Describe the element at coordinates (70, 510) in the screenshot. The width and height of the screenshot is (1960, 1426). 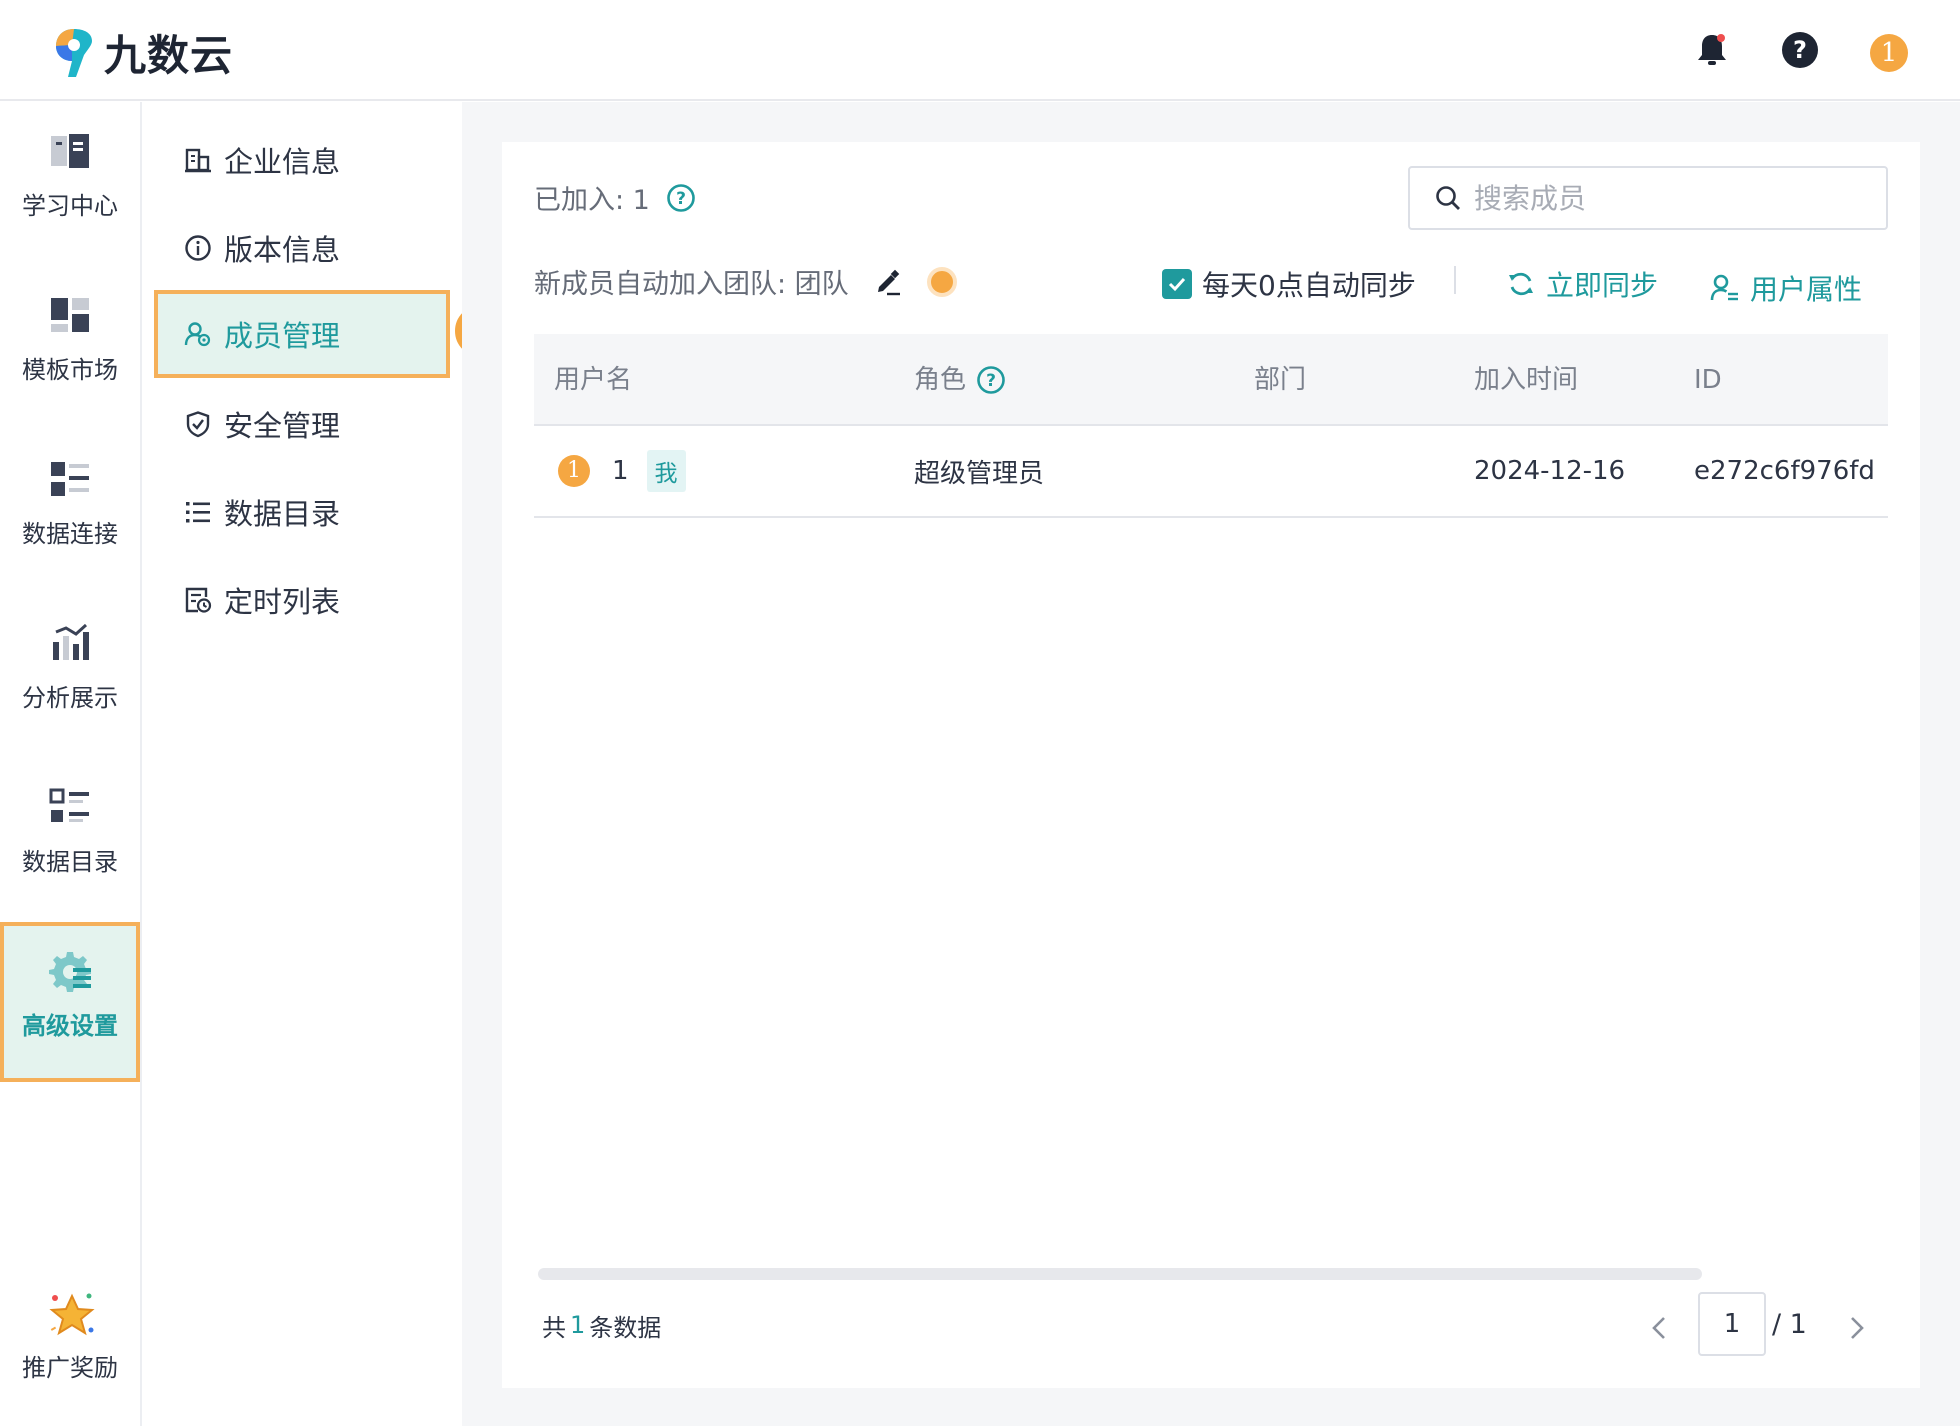
I see `rail-item-data-connection: 数据连接` at that location.